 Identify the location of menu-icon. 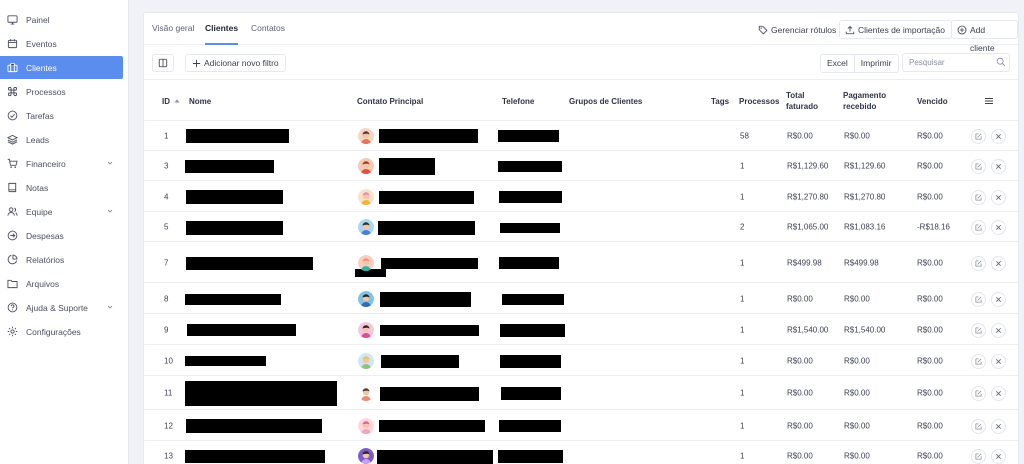
(989, 101).